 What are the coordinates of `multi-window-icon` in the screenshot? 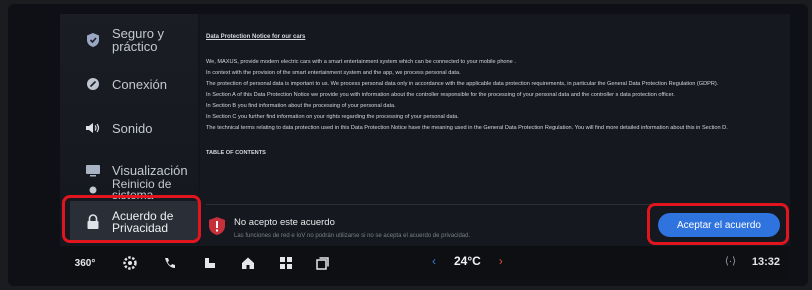 It's located at (322, 263).